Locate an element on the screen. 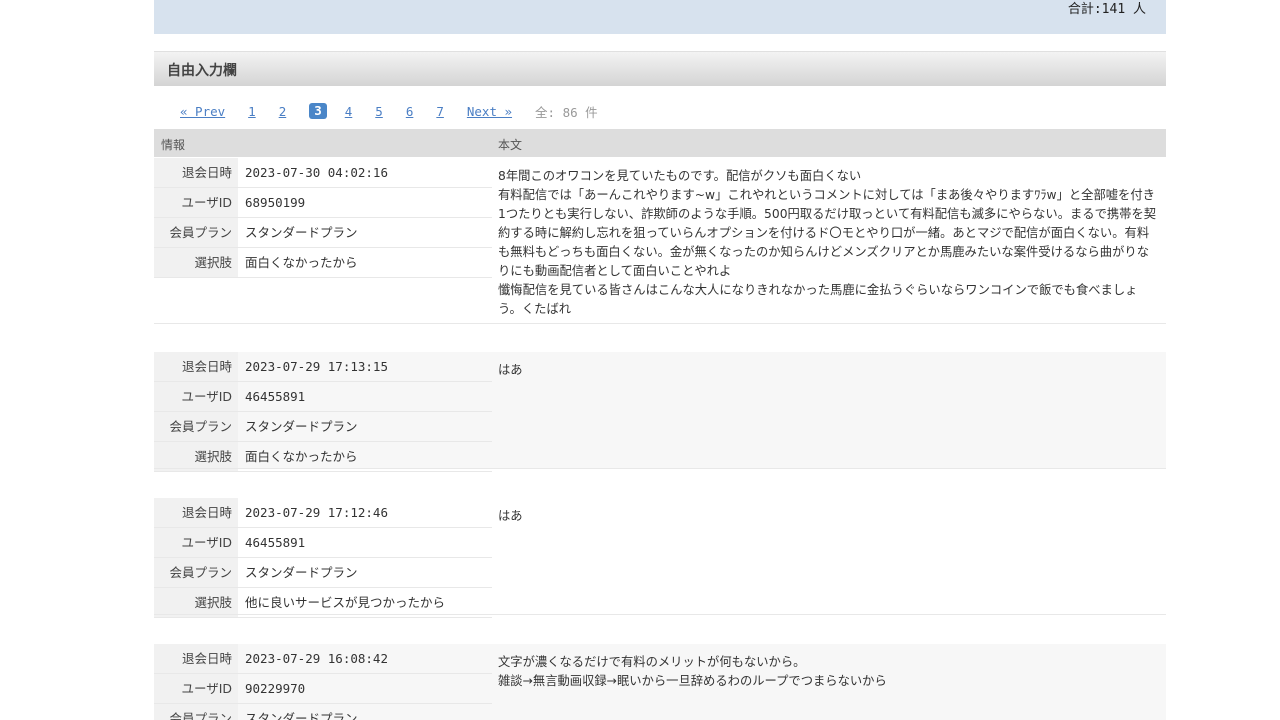 Image resolution: width=1280 pixels, height=720 pixels. section-header: 自由入力欄 is located at coordinates (660, 68).